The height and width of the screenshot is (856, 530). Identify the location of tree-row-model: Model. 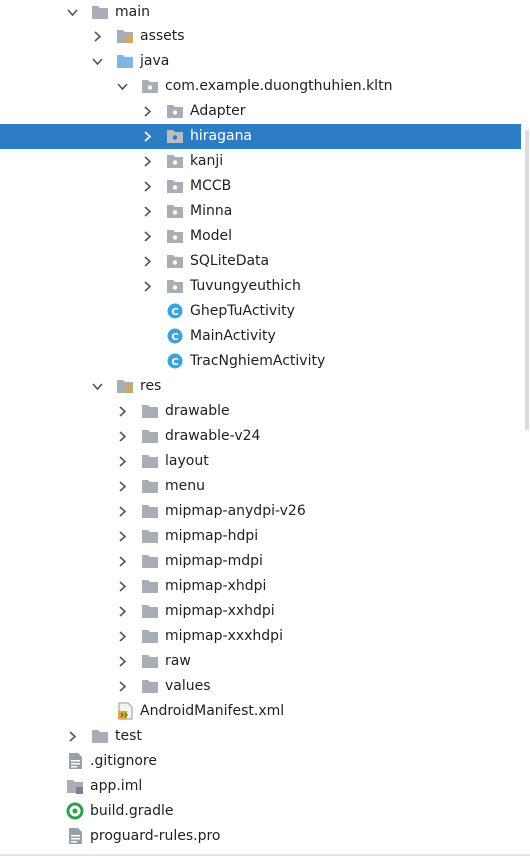
(265, 236).